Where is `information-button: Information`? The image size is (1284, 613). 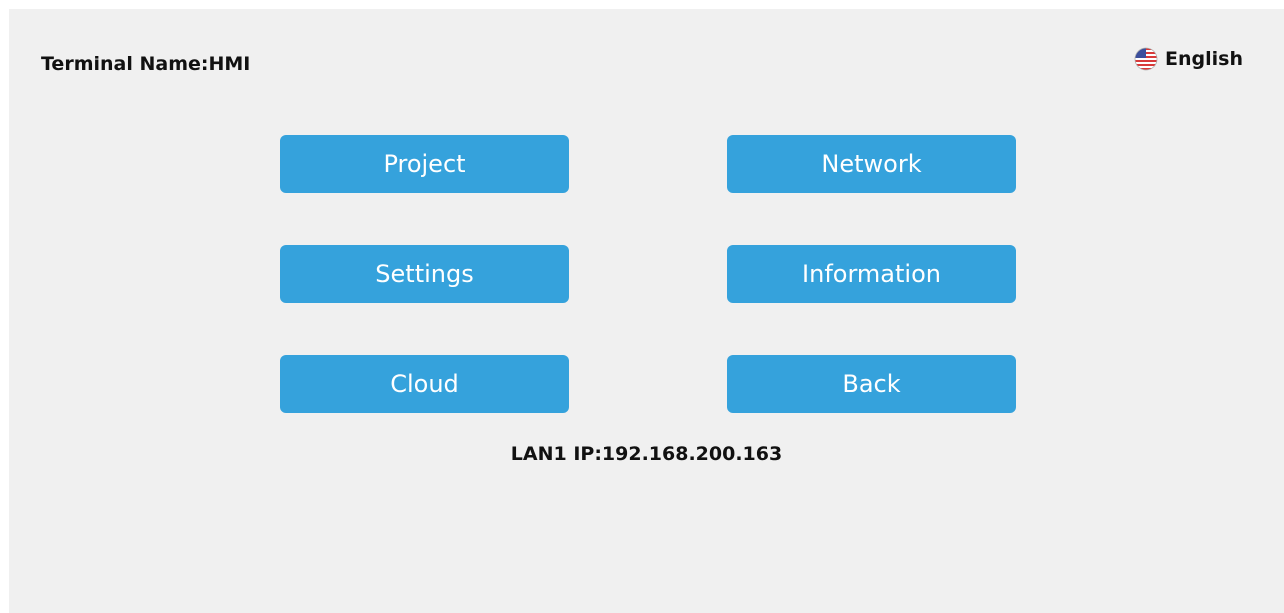
information-button: Information is located at coordinates (871, 274).